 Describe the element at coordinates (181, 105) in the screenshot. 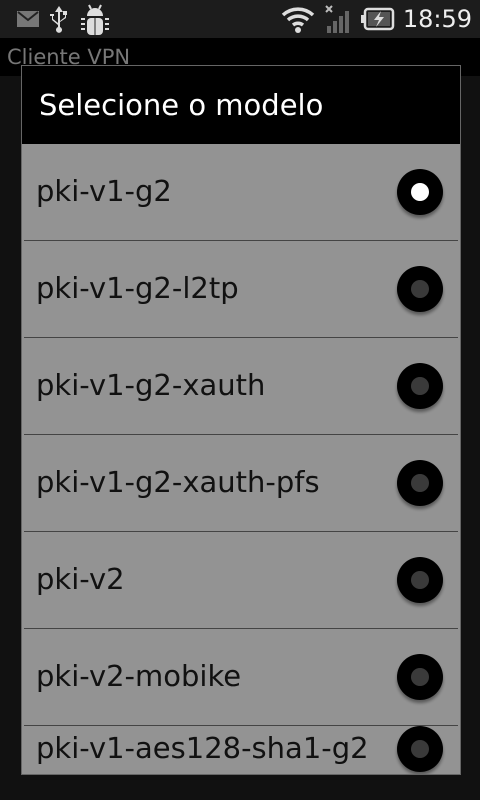

I see `dialog-title: Selecione o modelo` at that location.